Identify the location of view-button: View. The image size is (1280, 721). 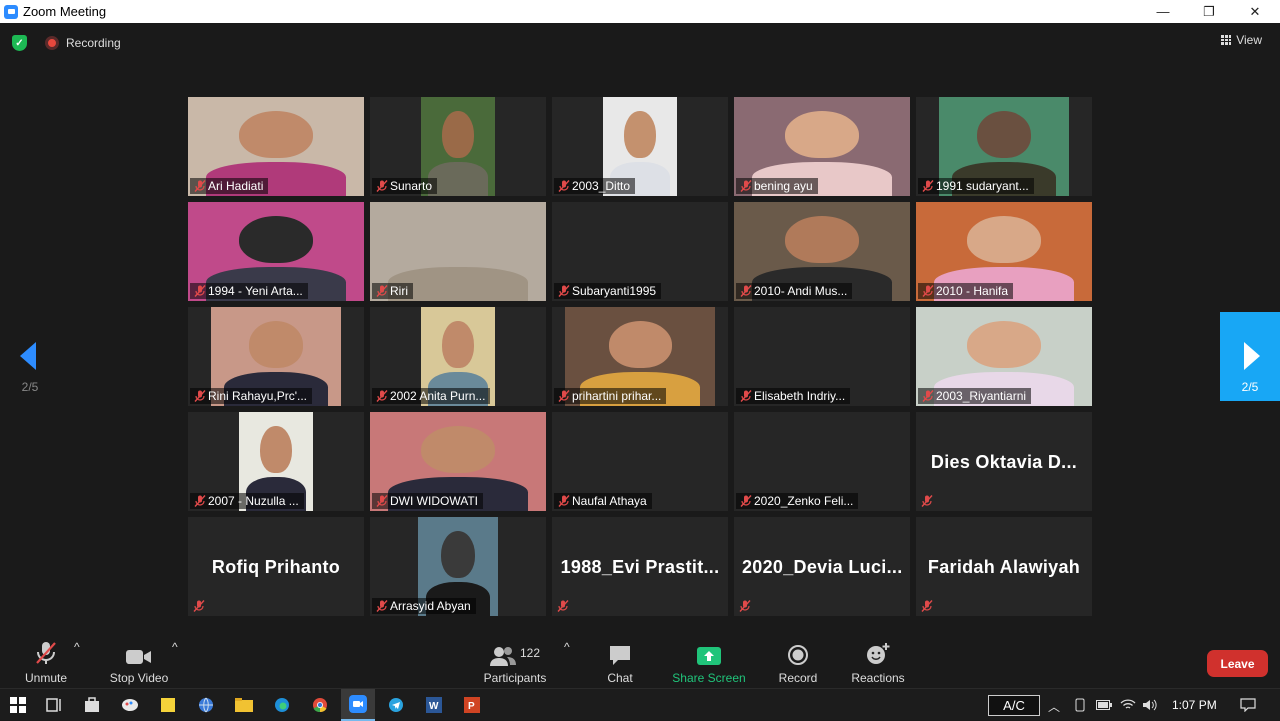
(1241, 40).